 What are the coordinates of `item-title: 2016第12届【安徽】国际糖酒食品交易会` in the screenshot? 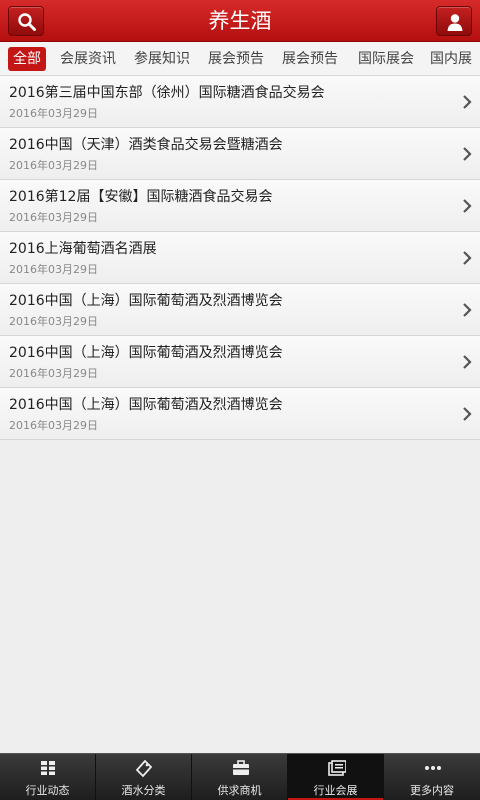 It's located at (141, 197).